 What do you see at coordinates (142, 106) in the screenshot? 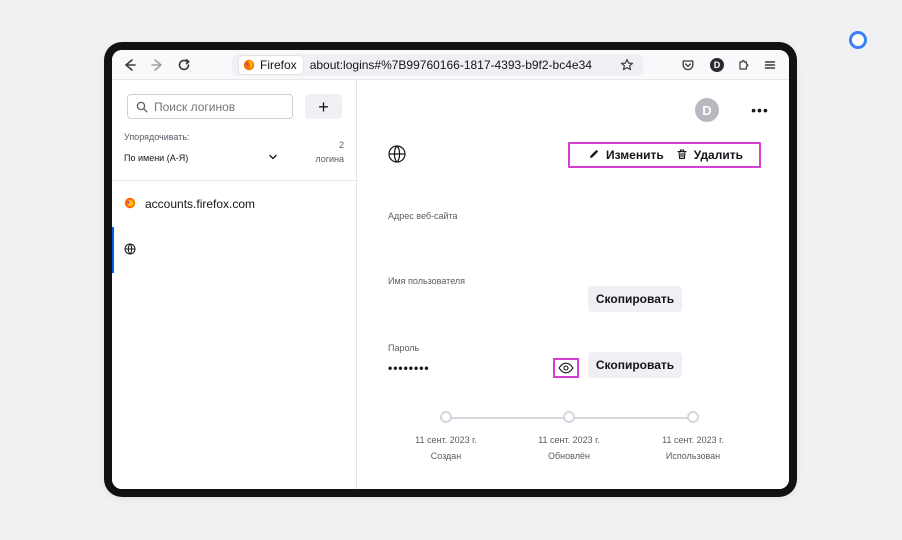
I see `search-icon` at bounding box center [142, 106].